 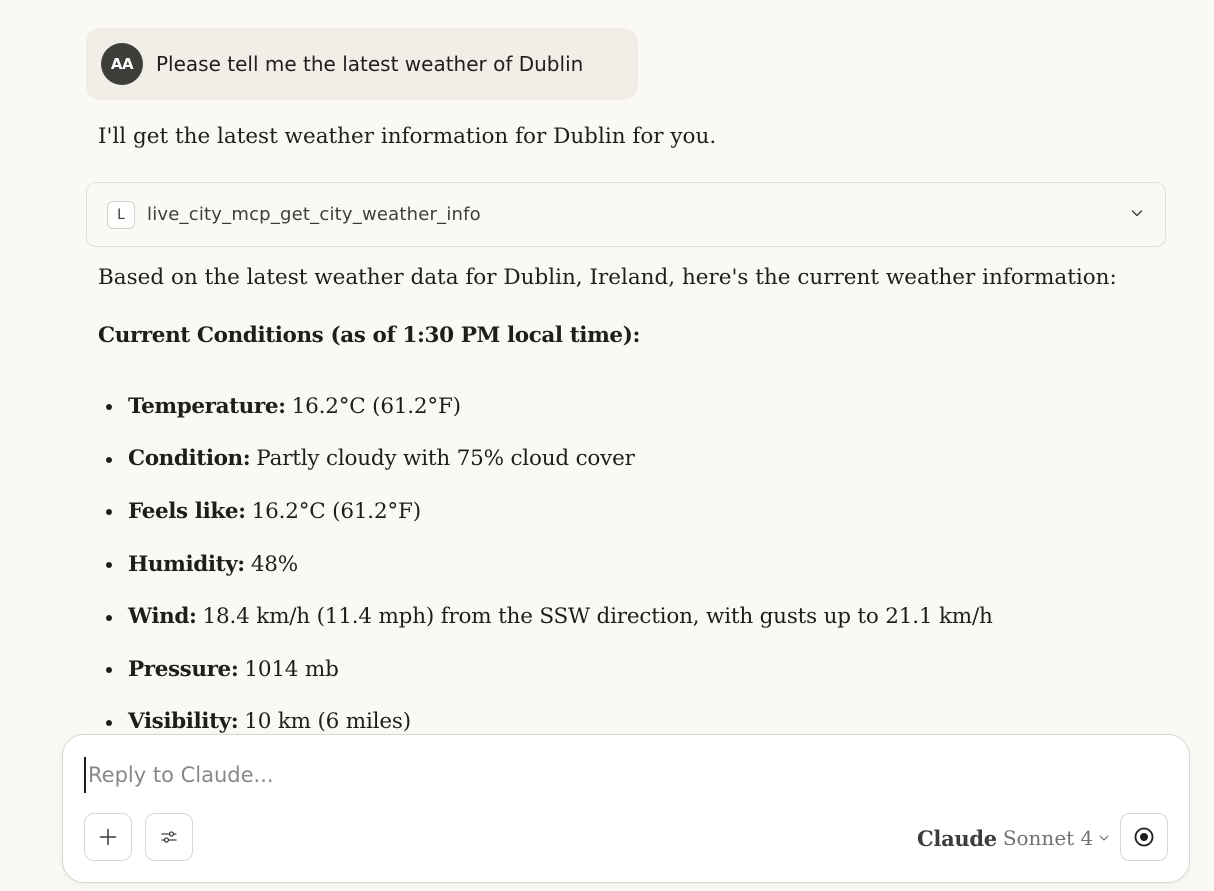 I want to click on list-item: Temperature: 16.2°C (61.2°F), so click(x=549, y=406).